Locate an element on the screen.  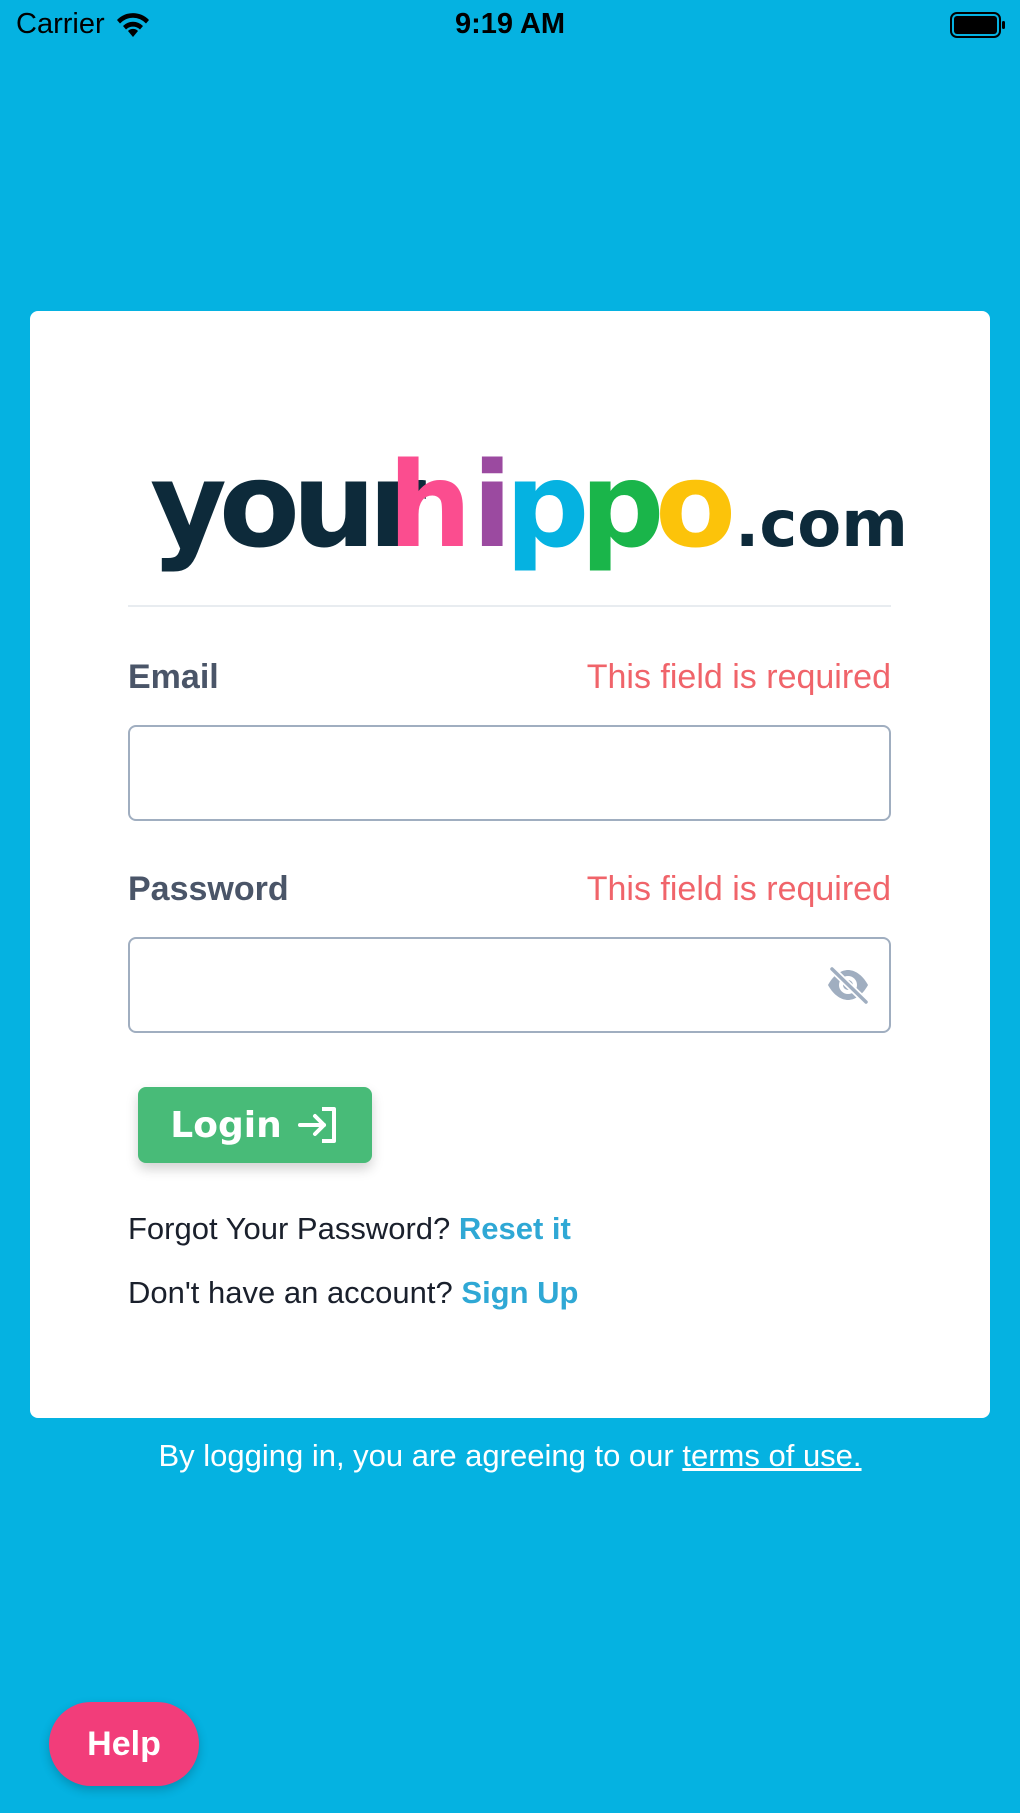
password-field is located at coordinates (509, 985).